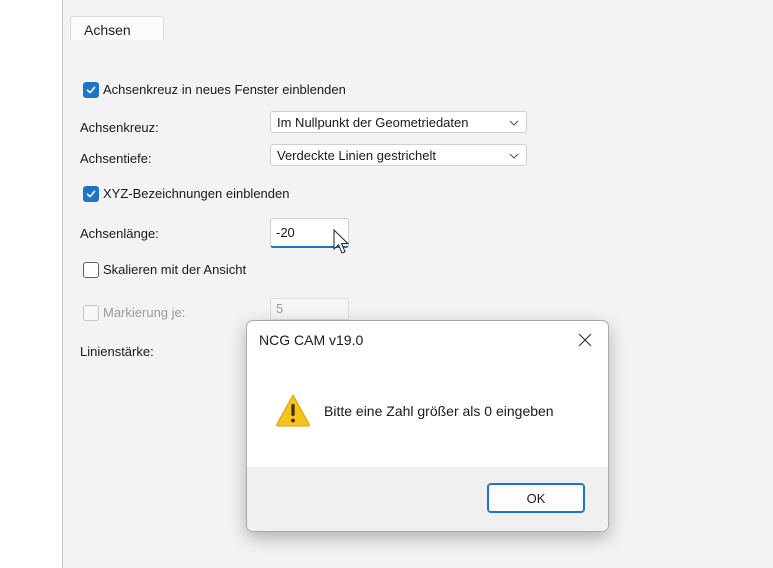 The height and width of the screenshot is (568, 773). I want to click on xyz-labels-label: XYZ-Bezeichnungen einblenden, so click(196, 193).